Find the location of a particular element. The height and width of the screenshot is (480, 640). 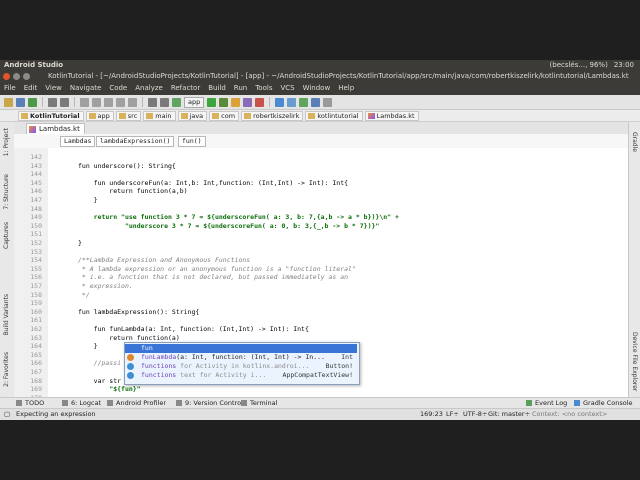

caret-position: 169:23 is located at coordinates (431, 414).